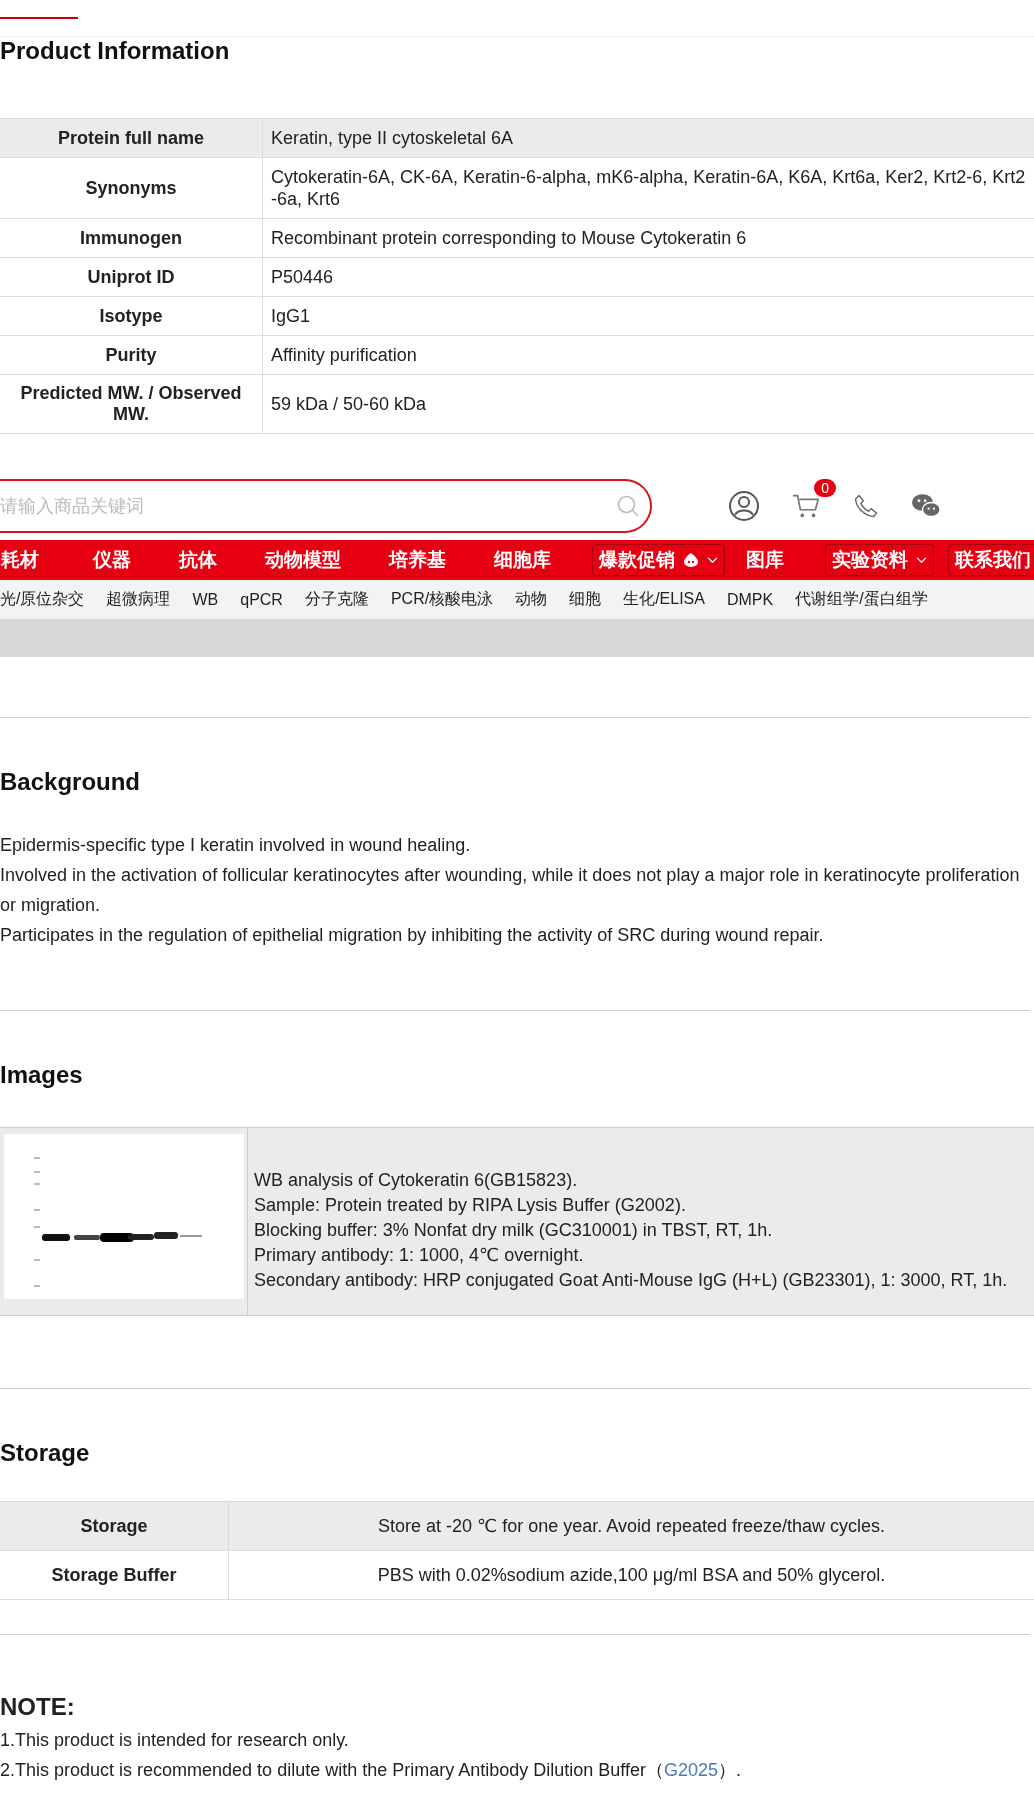 Image resolution: width=1034 pixels, height=1805 pixels. What do you see at coordinates (131, 188) in the screenshot?
I see `table-cell: Synonyms` at bounding box center [131, 188].